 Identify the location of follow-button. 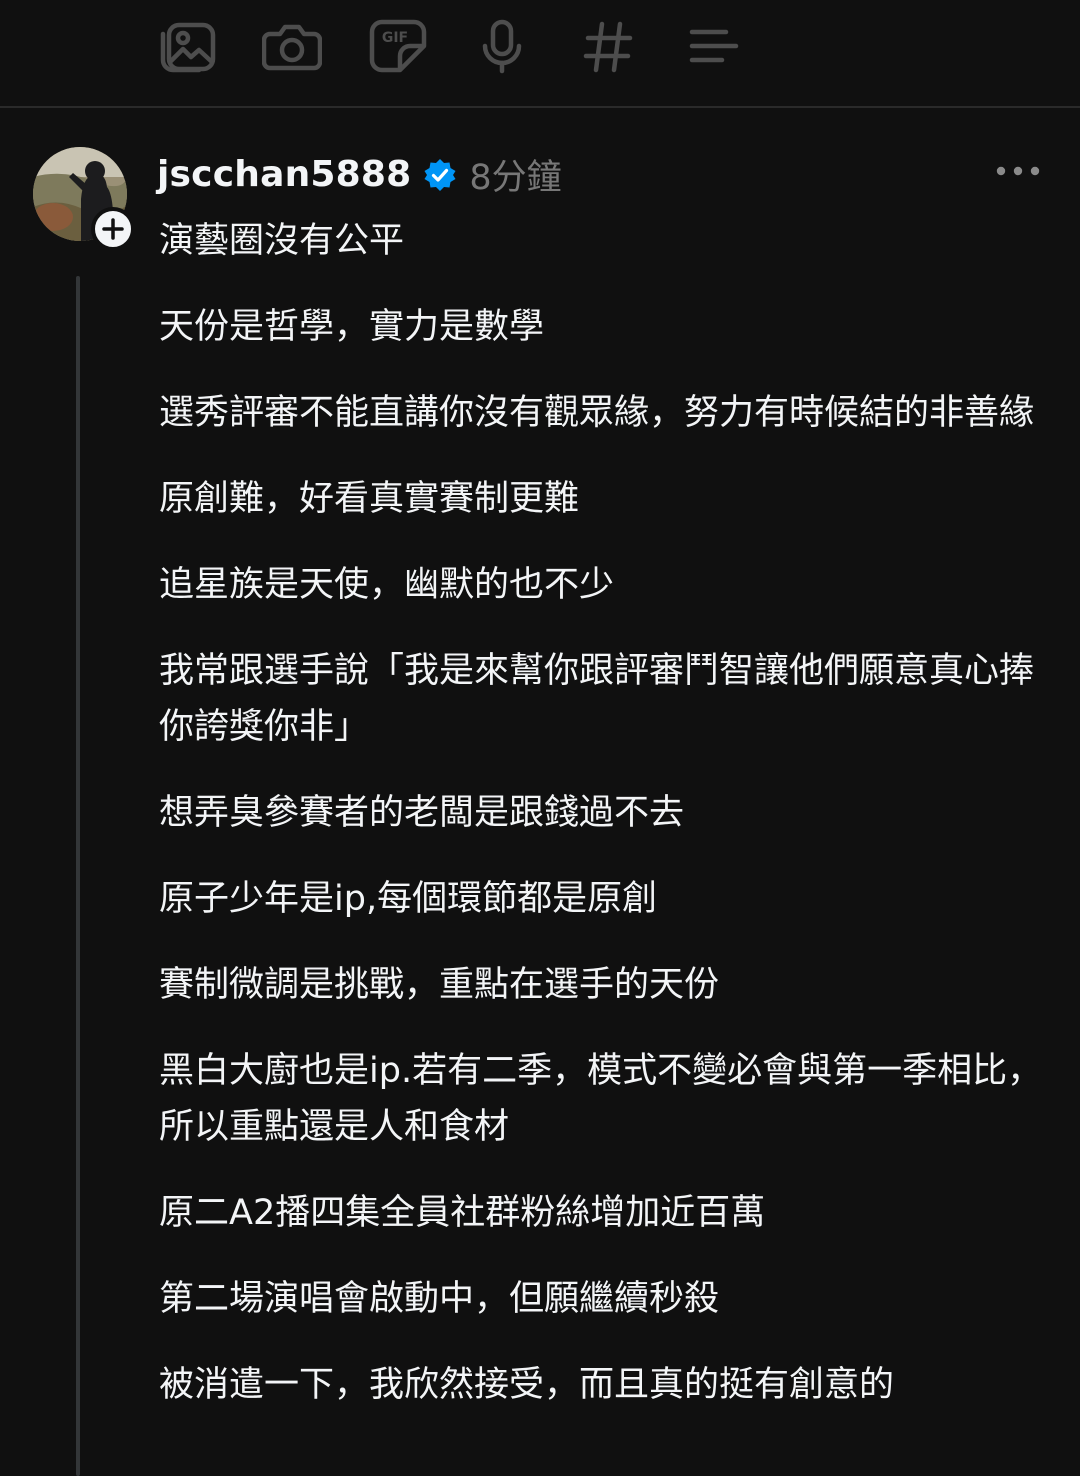
(113, 229).